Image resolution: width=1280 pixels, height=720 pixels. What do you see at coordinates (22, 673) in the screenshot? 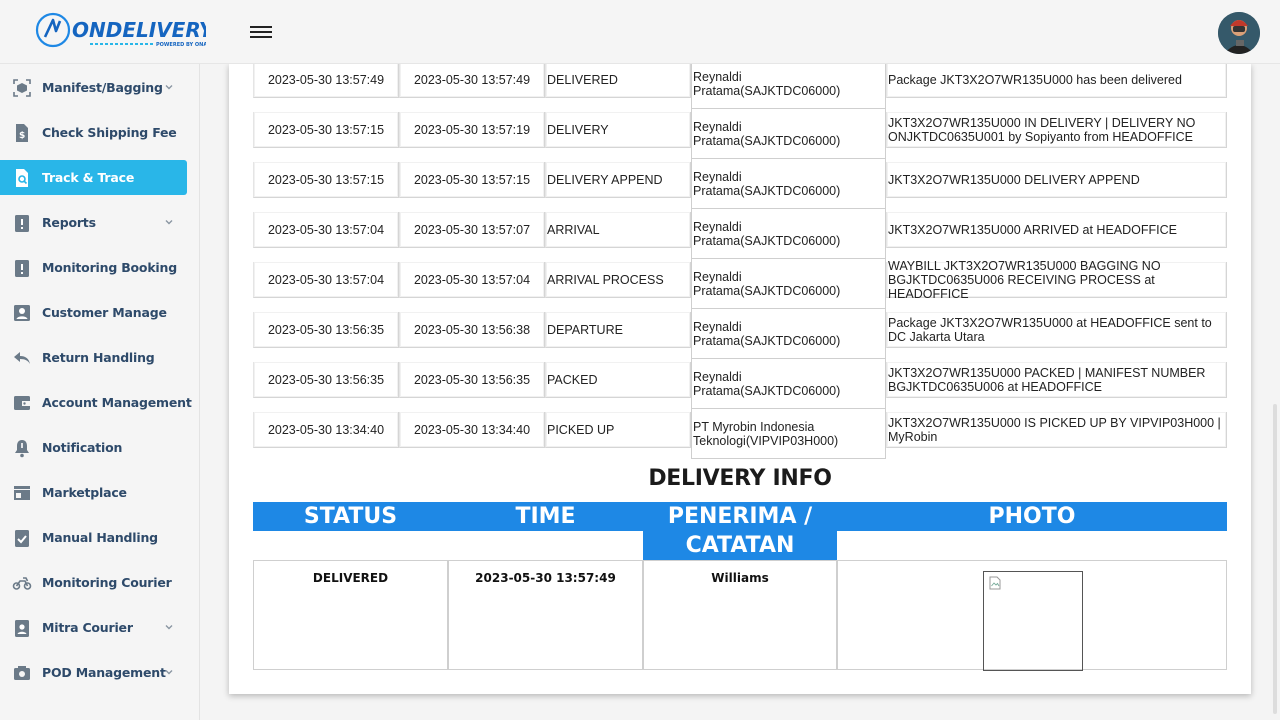
I see `camera-icon` at bounding box center [22, 673].